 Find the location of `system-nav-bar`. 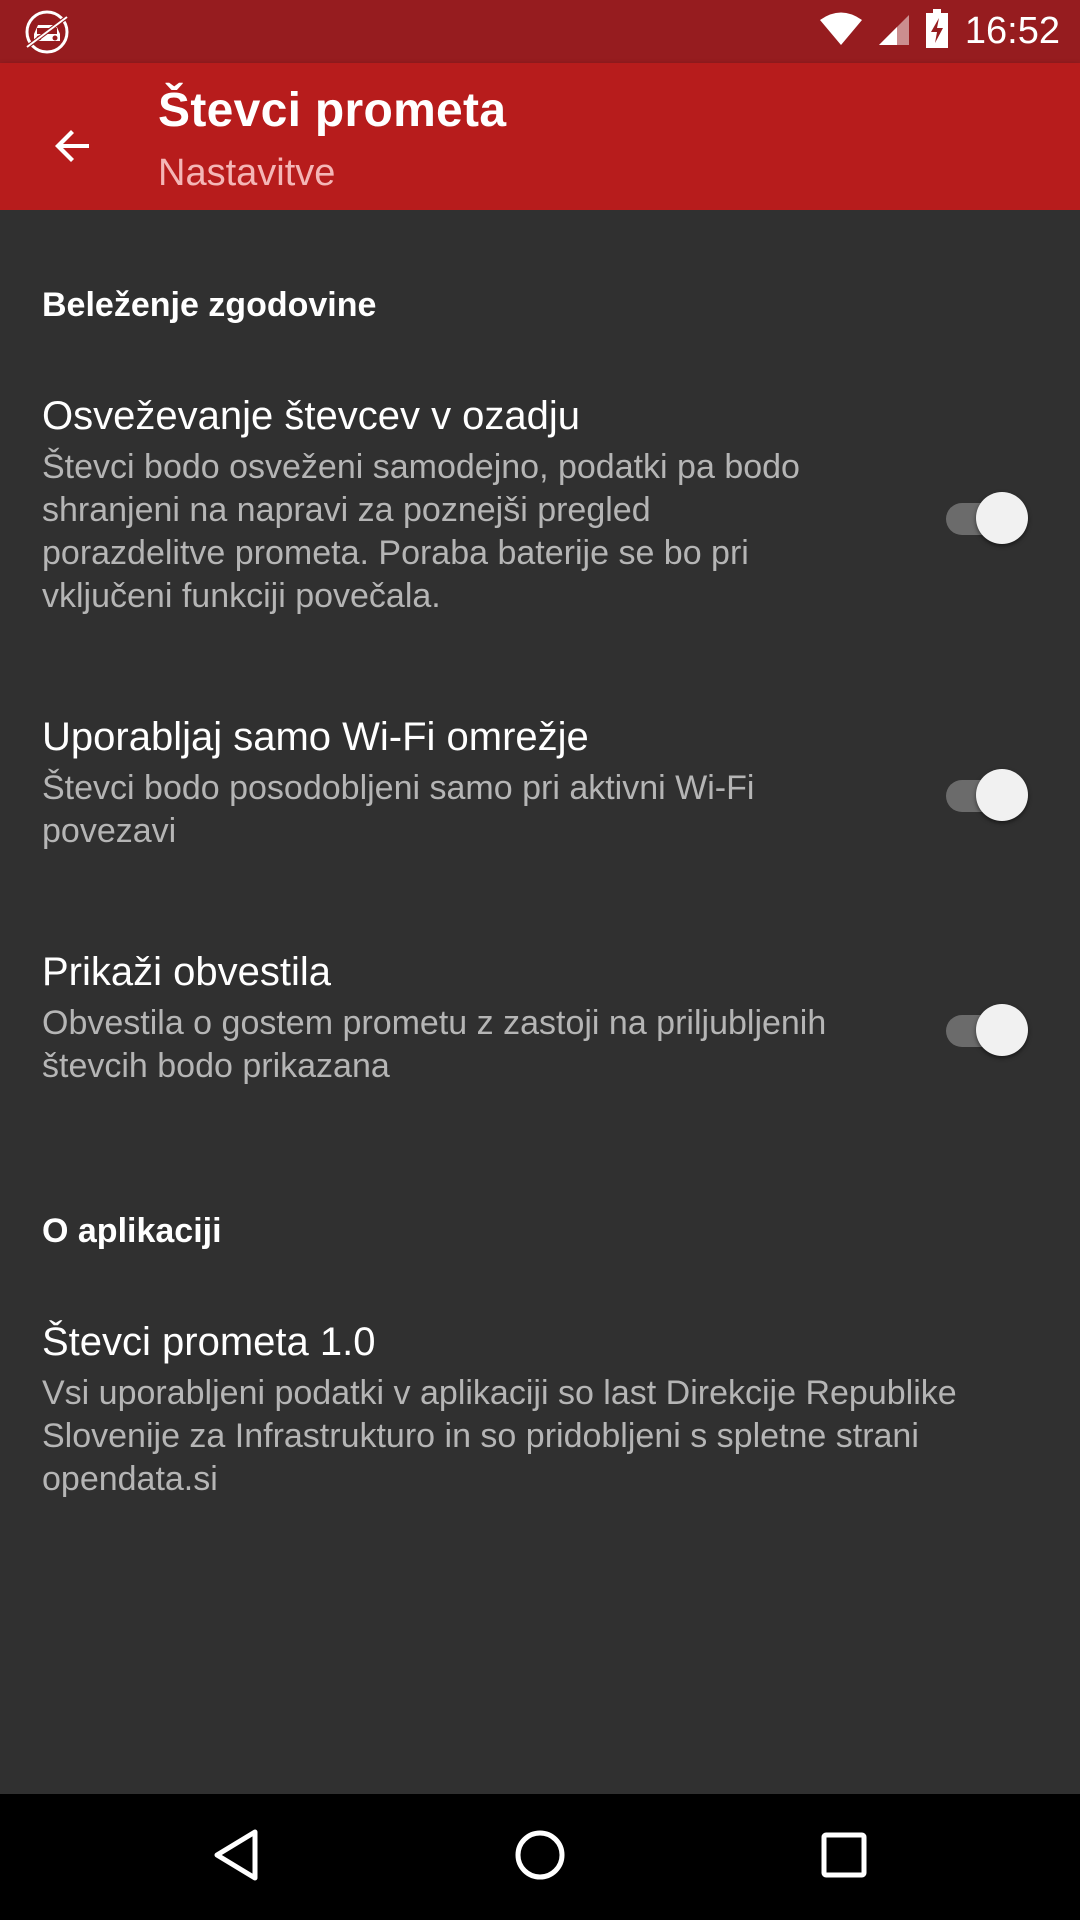

system-nav-bar is located at coordinates (540, 1857).